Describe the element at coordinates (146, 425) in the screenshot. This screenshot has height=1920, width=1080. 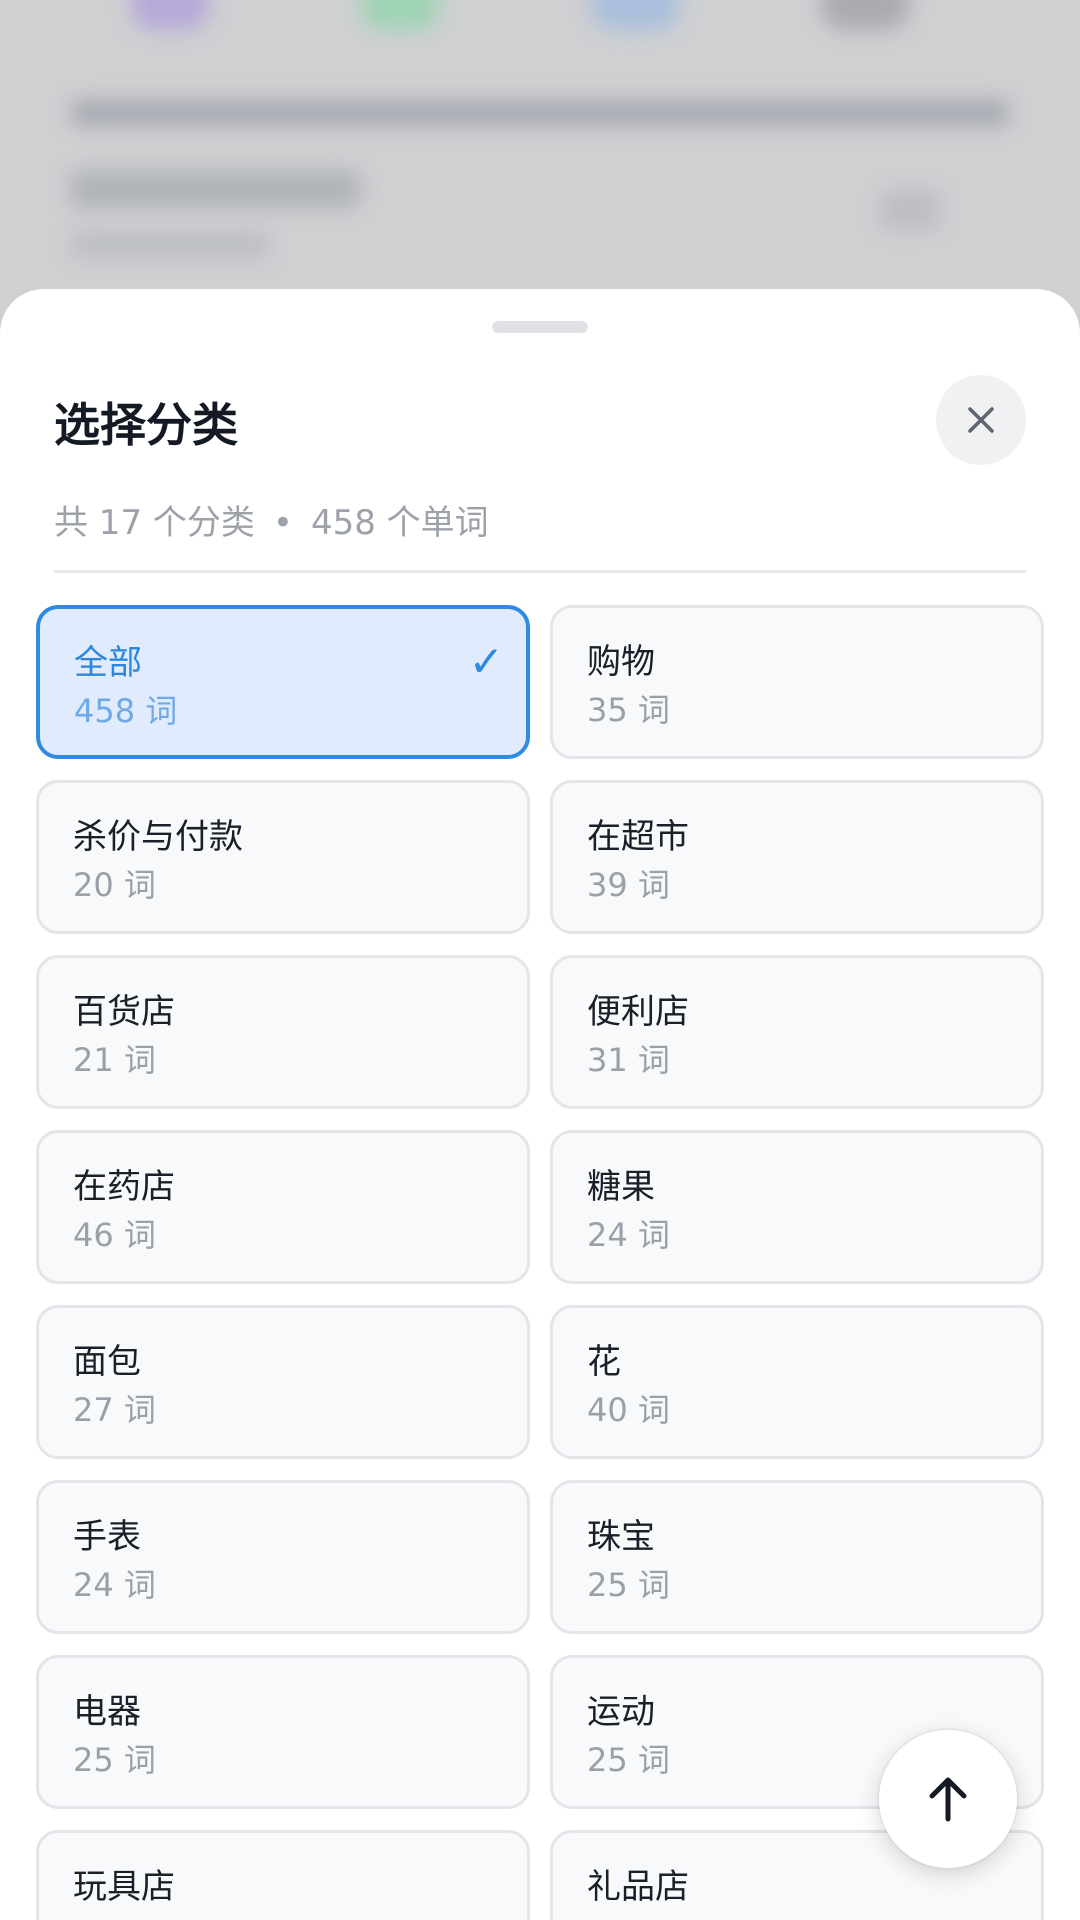
I see `sheet-title: 选择分类` at that location.